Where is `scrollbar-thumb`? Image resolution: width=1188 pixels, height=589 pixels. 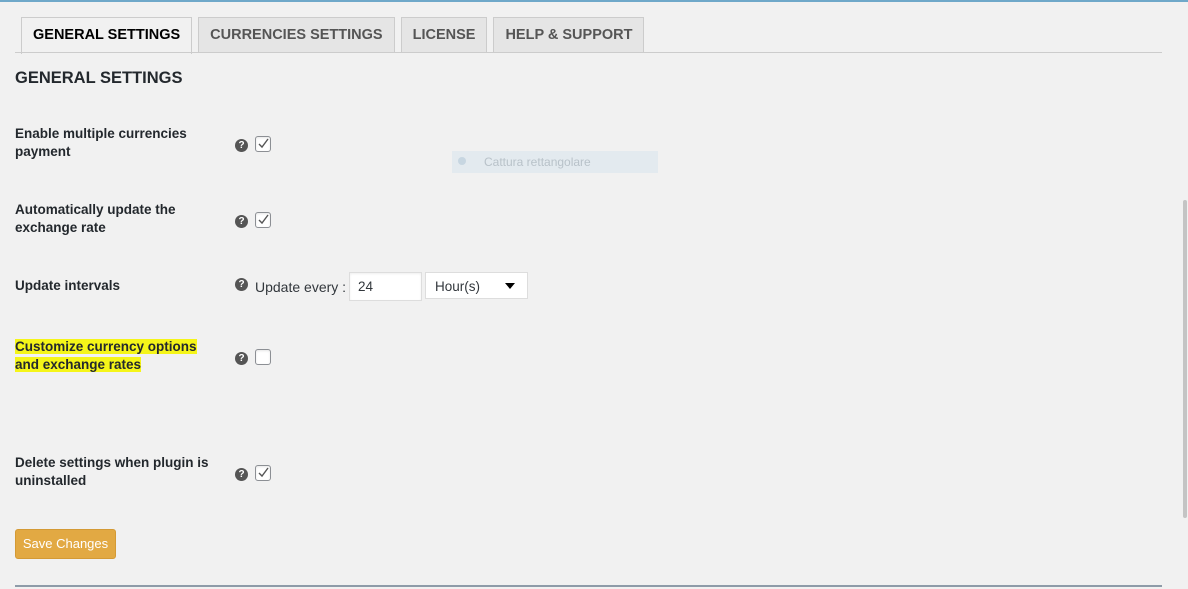 scrollbar-thumb is located at coordinates (1185, 359).